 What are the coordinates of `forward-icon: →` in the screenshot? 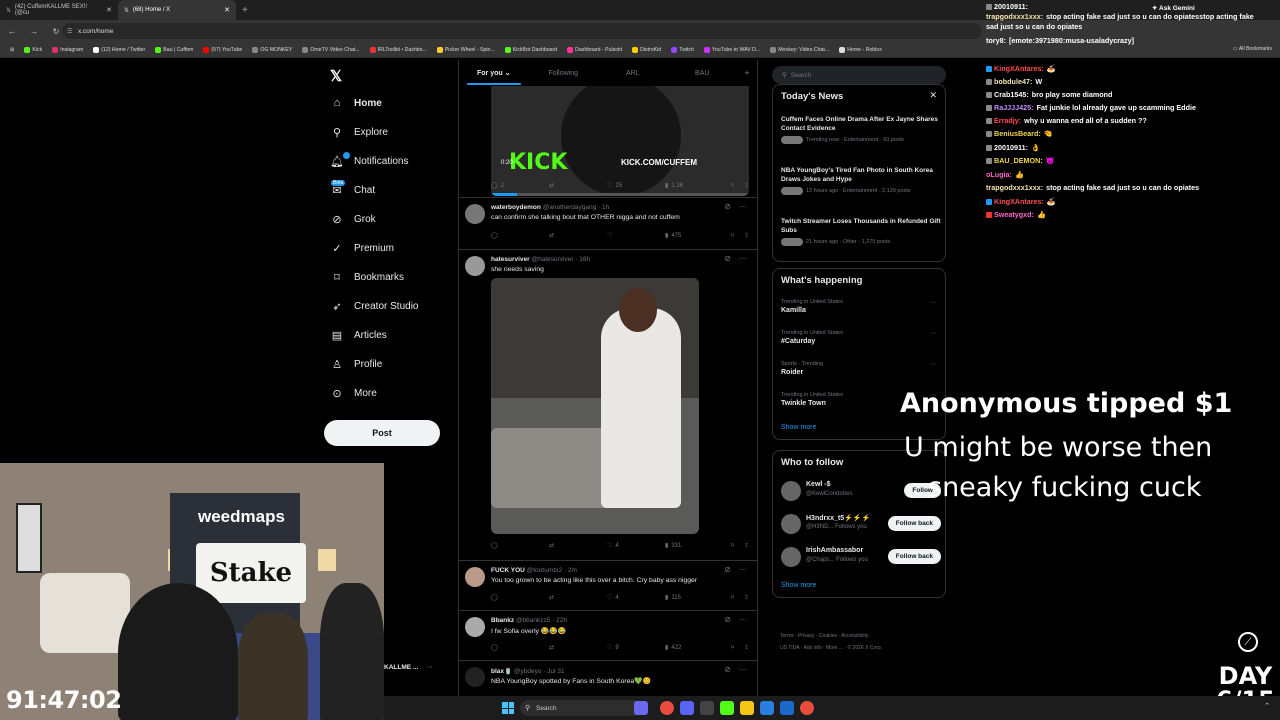 It's located at (34, 31).